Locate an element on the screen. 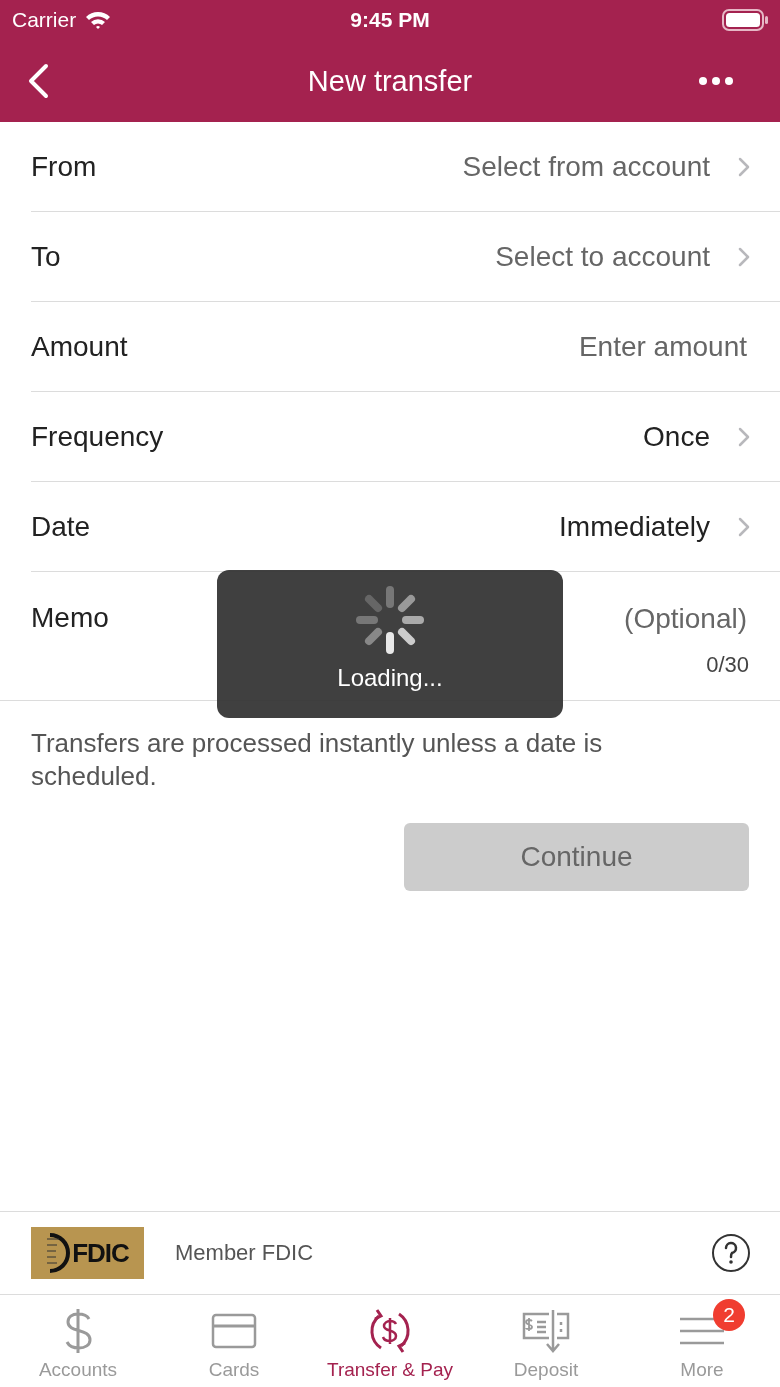 This screenshot has width=780, height=1387. select-field: Immediately is located at coordinates (654, 526).